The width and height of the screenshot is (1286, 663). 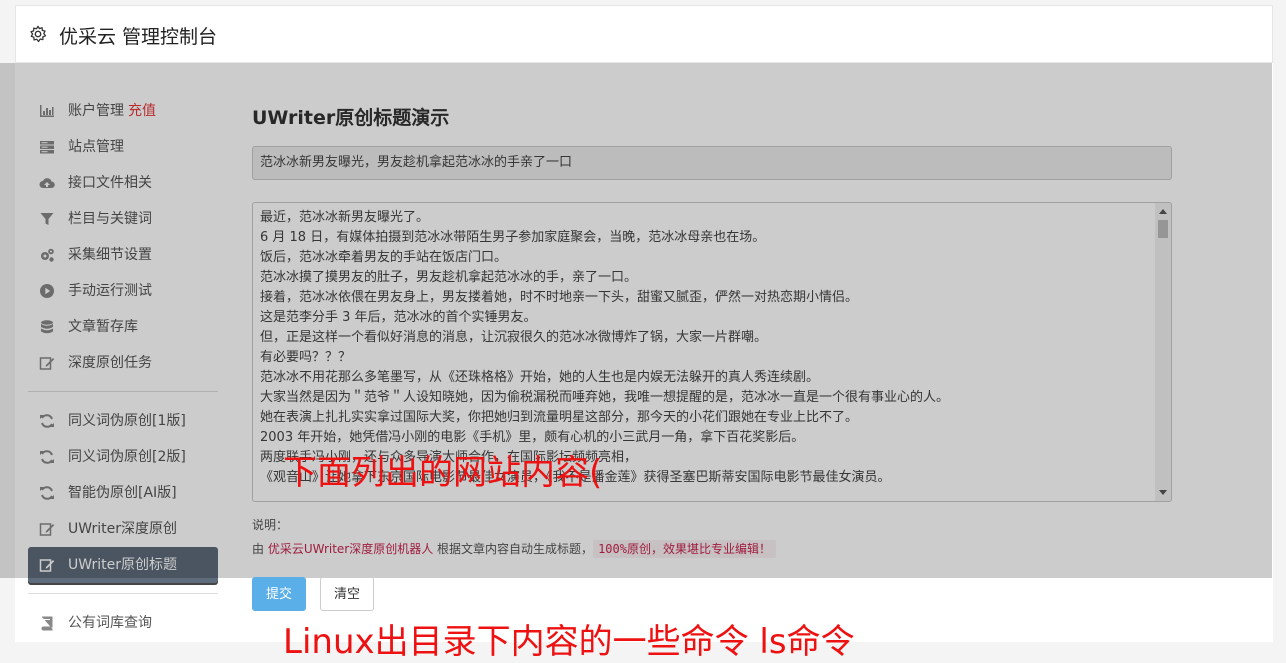 I want to click on header-bar: 优采云 管理控制台, so click(x=644, y=34).